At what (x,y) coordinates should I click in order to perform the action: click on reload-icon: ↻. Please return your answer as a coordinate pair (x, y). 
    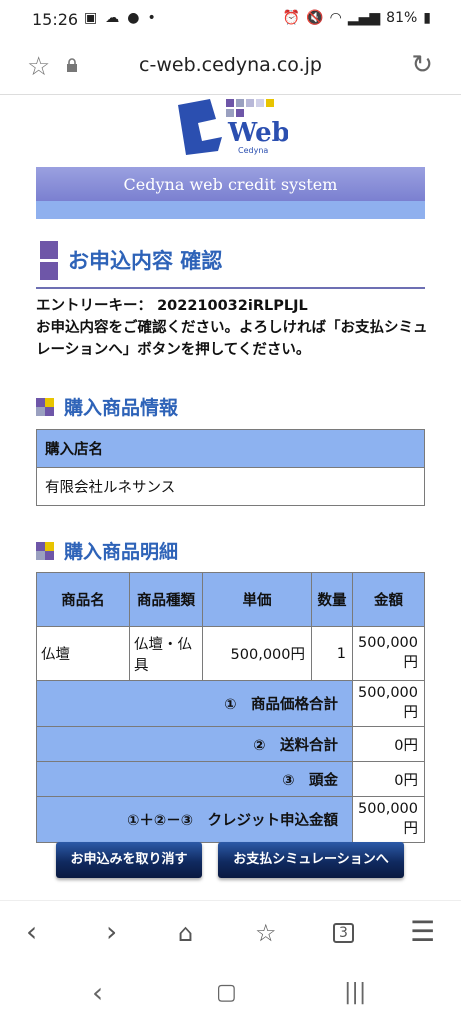
    Looking at the image, I should click on (422, 65).